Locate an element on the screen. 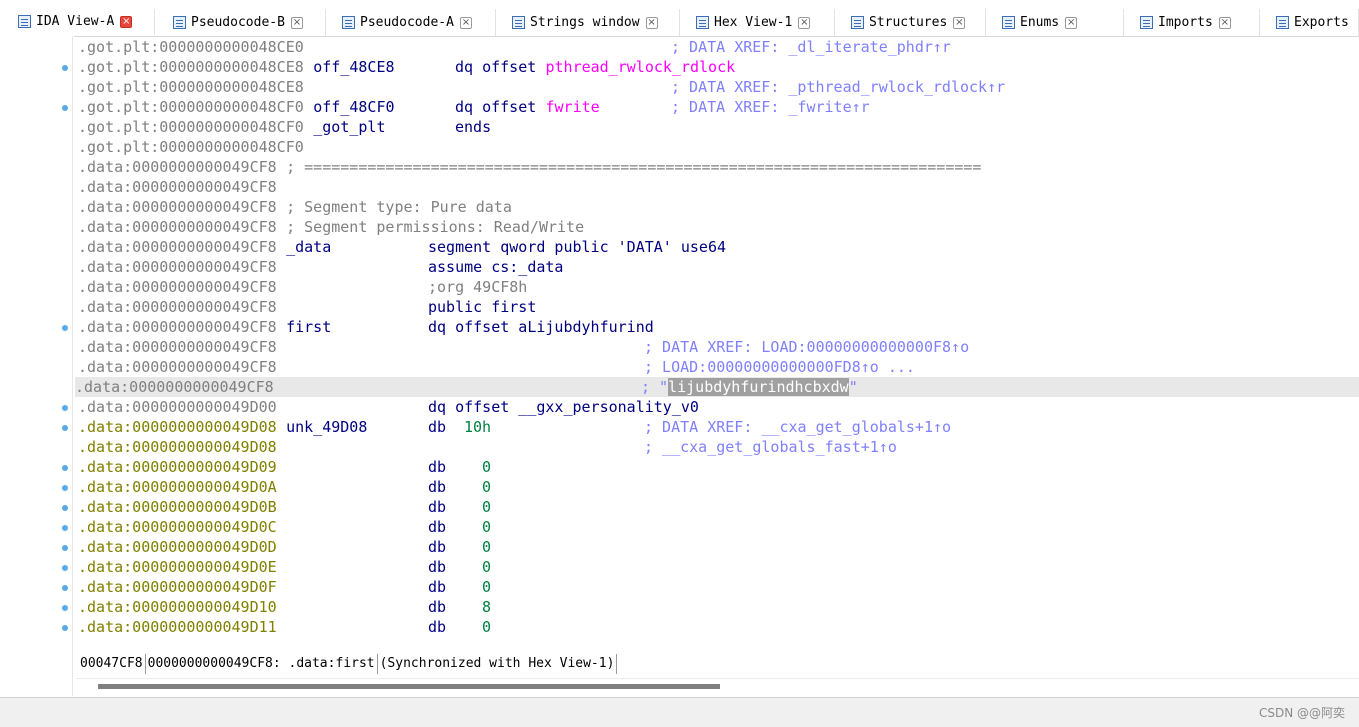  string-comment: ; "lijubdyhfurindhcbxdw" is located at coordinates (749, 387).